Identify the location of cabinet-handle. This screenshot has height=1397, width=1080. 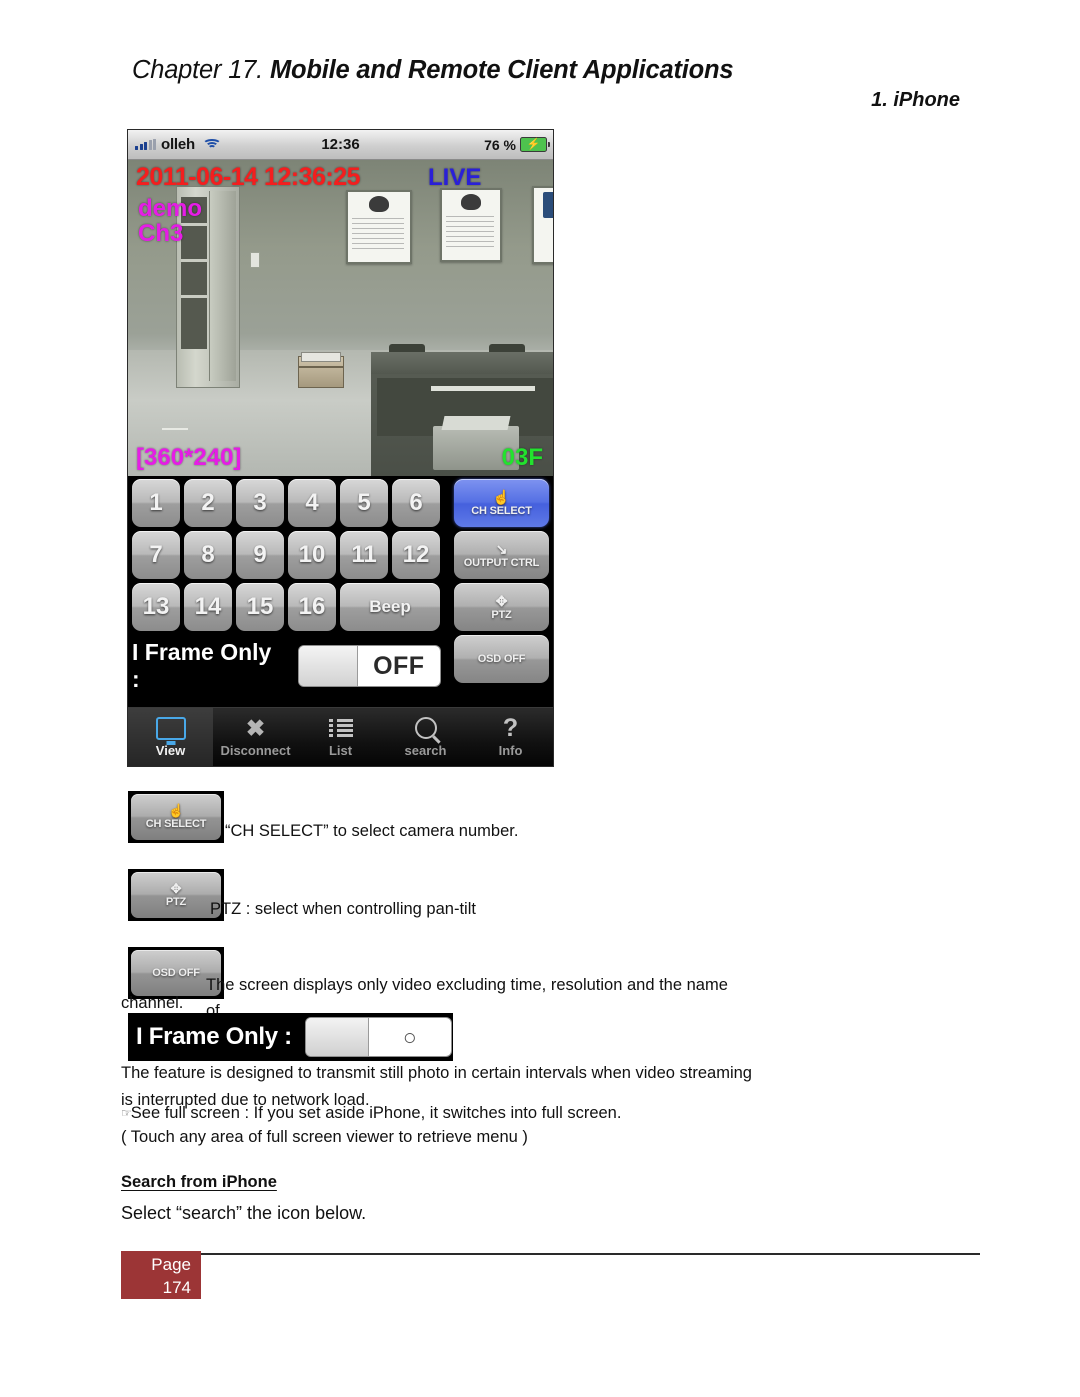
(175, 429).